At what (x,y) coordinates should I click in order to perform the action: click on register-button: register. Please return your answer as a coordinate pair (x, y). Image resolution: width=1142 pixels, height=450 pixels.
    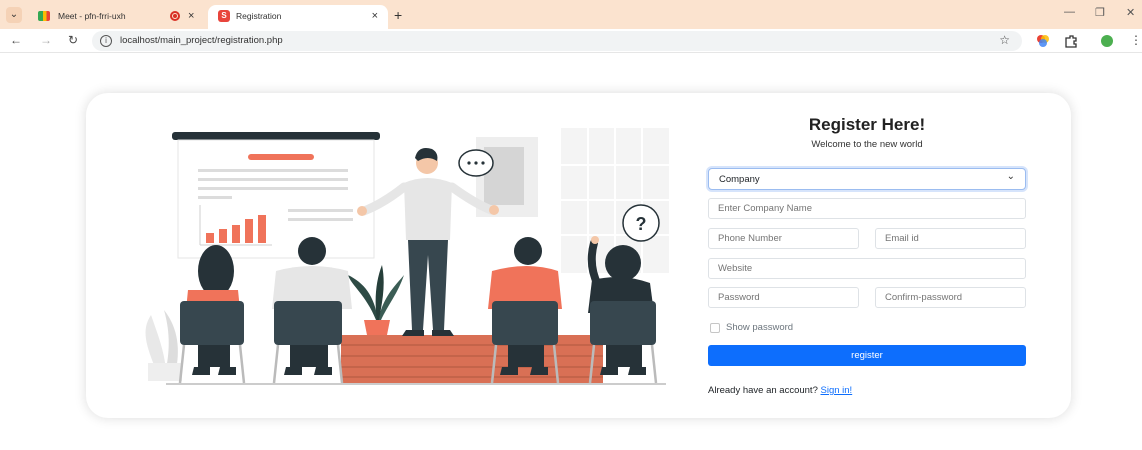
    Looking at the image, I should click on (867, 355).